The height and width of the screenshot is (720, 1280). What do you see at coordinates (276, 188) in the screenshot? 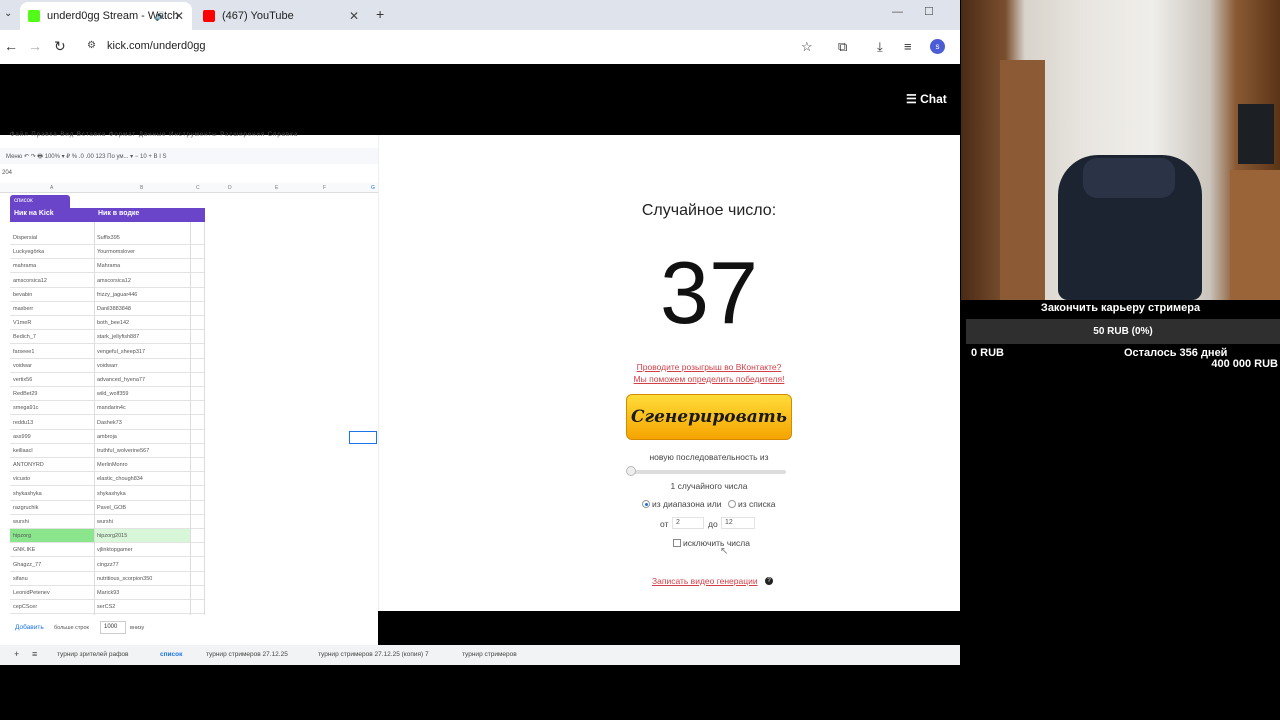
I see `col-e: E` at bounding box center [276, 188].